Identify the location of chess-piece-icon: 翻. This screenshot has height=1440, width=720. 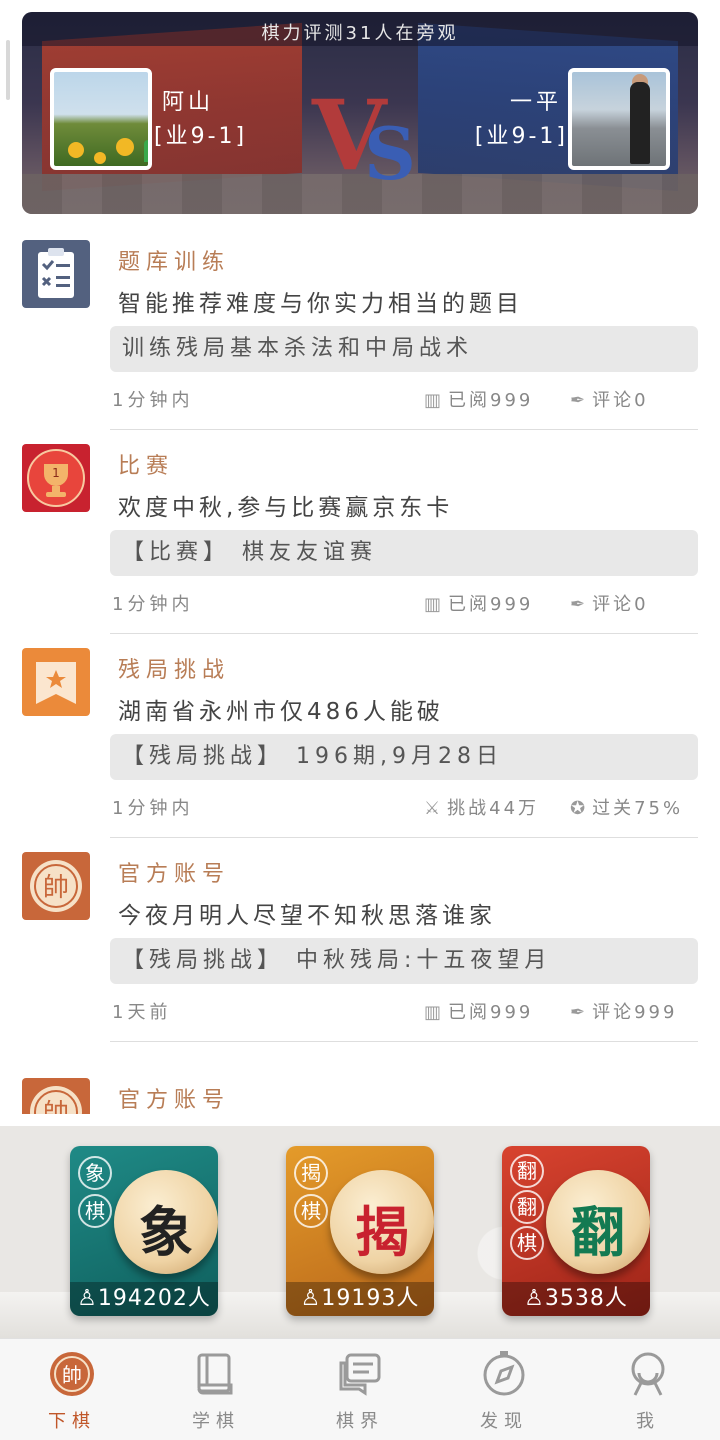
(598, 1222).